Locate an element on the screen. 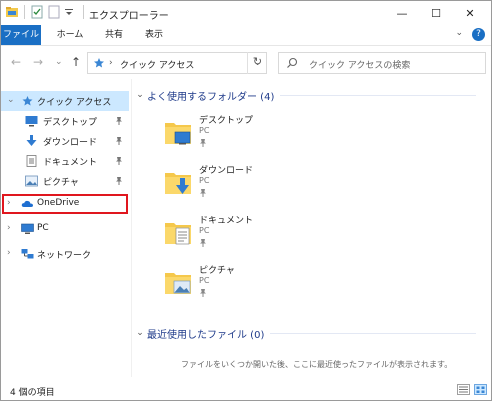  folder-name: デスクトップ is located at coordinates (226, 121).